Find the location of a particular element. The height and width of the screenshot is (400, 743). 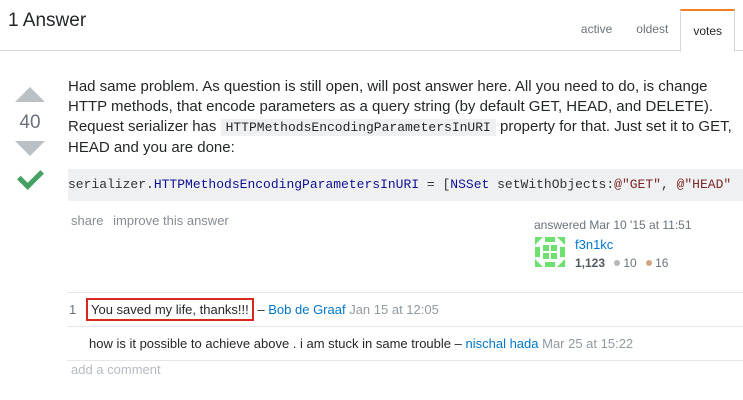

improve-answer-link: improve this answer is located at coordinates (171, 220).